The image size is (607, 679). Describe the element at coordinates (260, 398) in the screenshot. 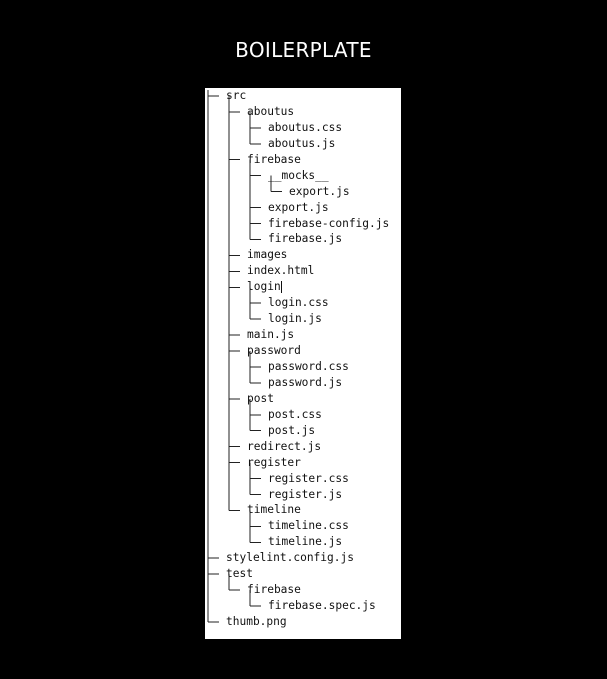

I see `tree-item: post` at that location.